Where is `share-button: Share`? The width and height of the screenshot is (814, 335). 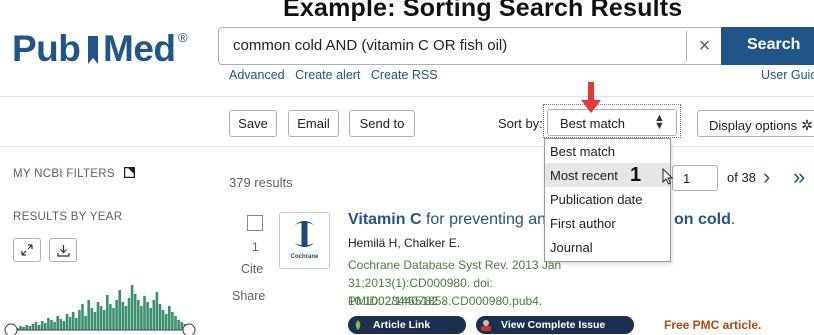
share-button: Share is located at coordinates (248, 296).